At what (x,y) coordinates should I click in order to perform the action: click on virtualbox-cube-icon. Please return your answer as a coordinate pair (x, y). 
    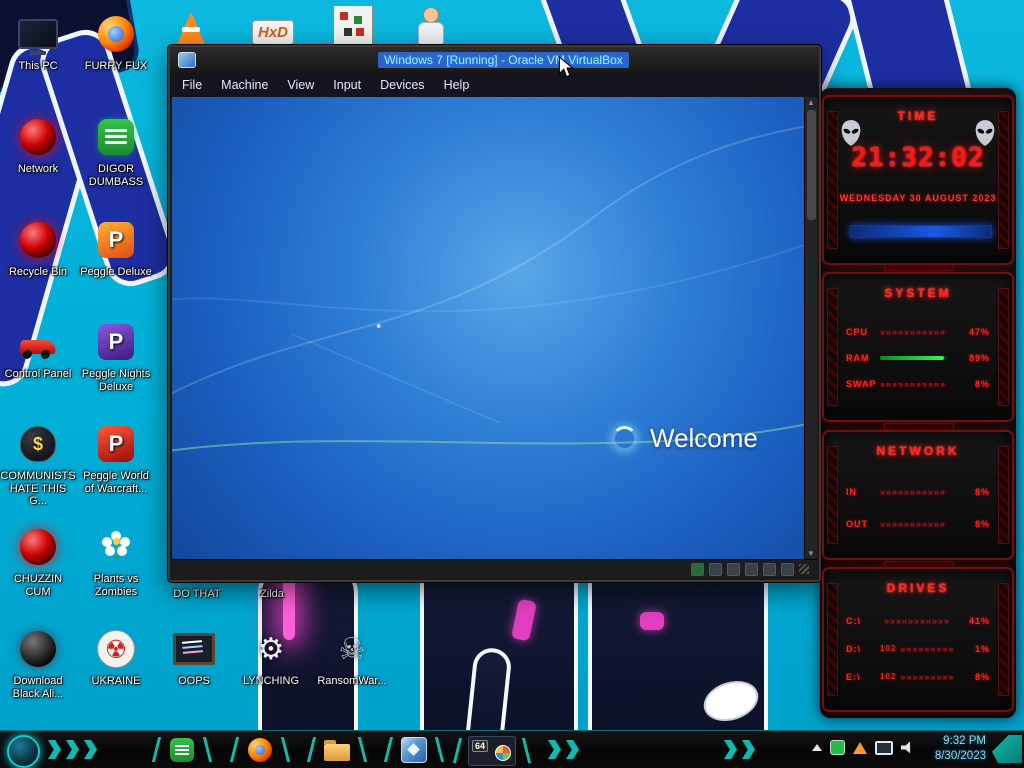
    Looking at the image, I should click on (414, 750).